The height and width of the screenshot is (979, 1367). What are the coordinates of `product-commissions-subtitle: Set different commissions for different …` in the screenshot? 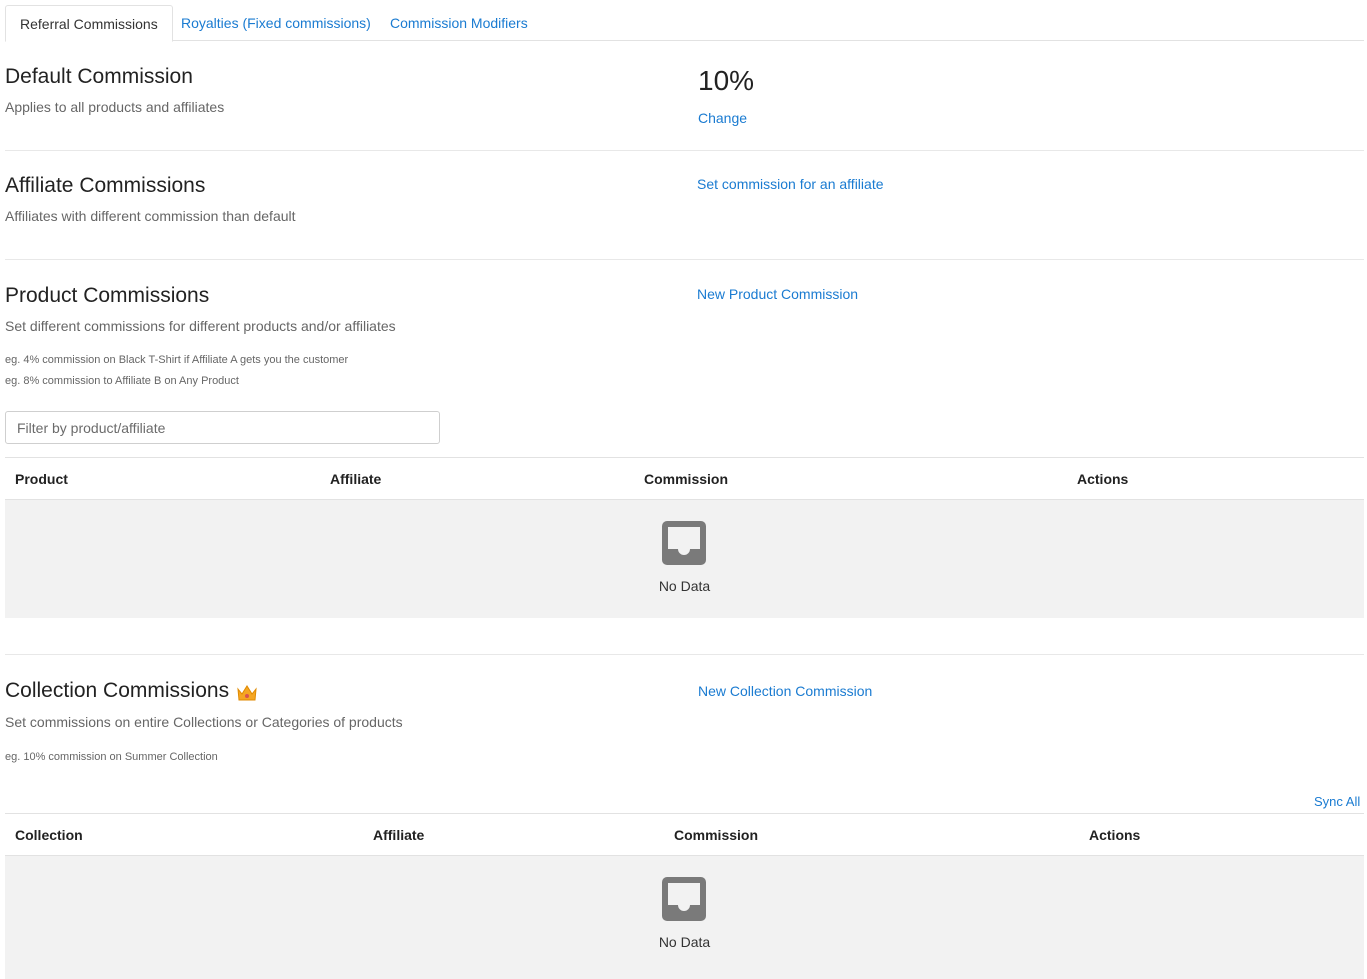 It's located at (200, 326).